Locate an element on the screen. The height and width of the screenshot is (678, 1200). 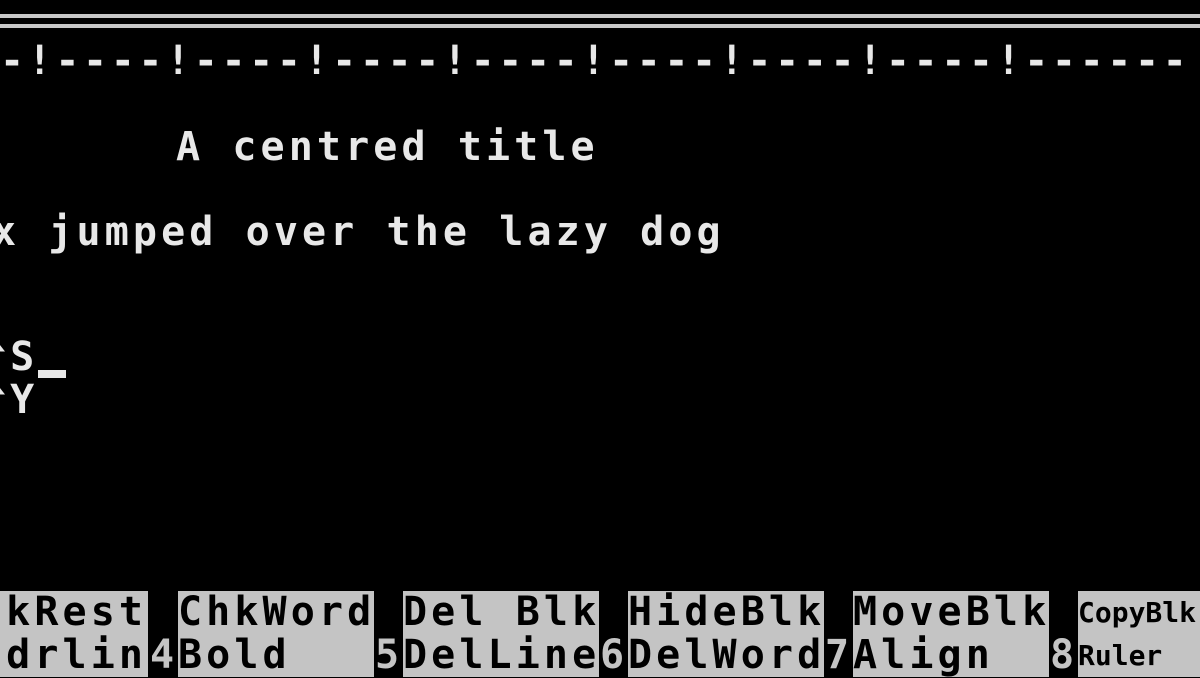
document-text-line: x jumped over the lazy dog is located at coordinates (362, 232).